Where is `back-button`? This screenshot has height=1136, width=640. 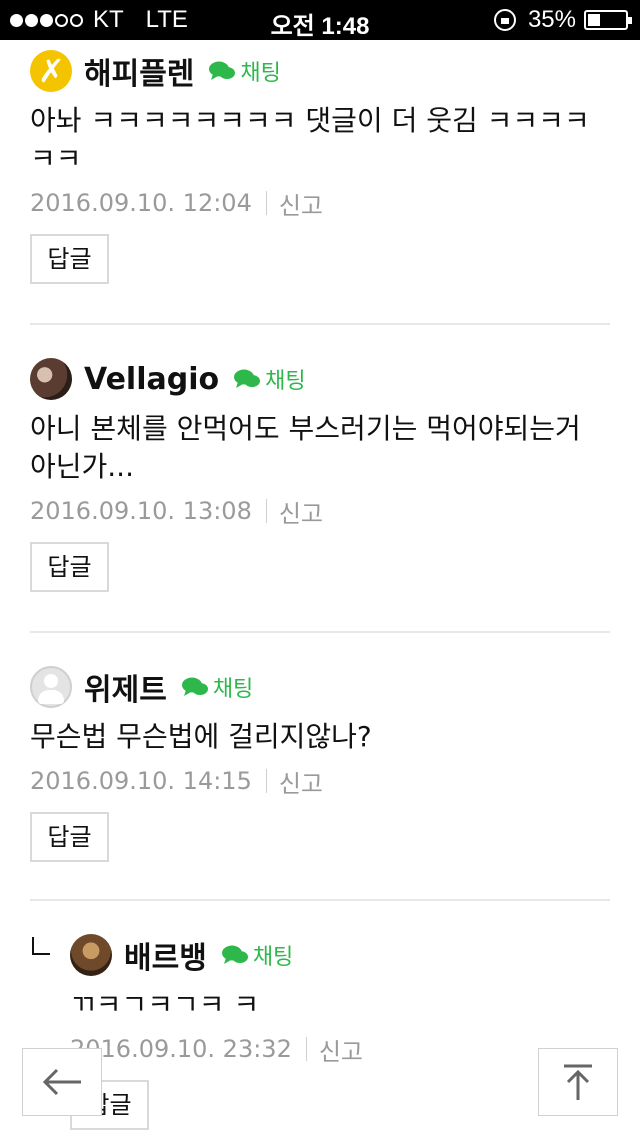 back-button is located at coordinates (62, 1082).